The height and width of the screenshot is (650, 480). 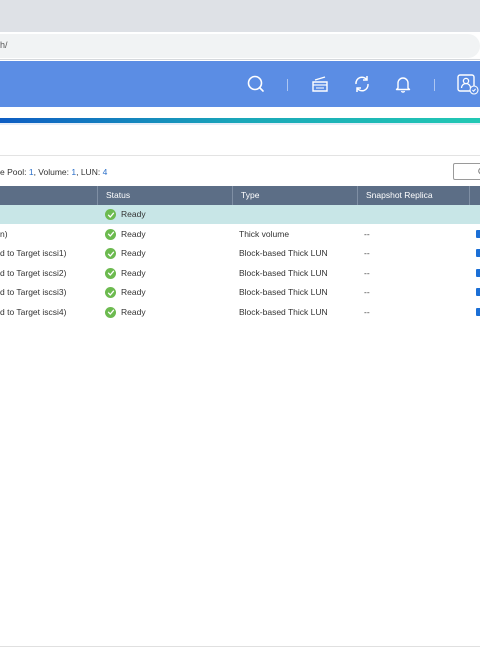 I want to click on column-header-status: Status, so click(x=165, y=195).